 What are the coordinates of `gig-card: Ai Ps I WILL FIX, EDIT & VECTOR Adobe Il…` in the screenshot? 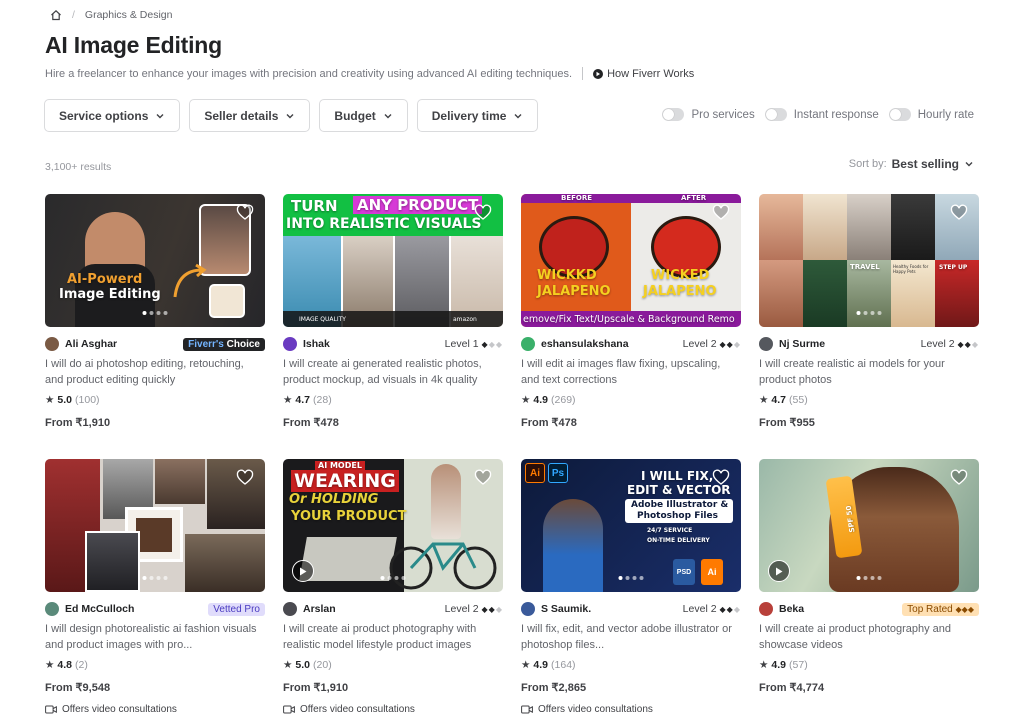 It's located at (631, 587).